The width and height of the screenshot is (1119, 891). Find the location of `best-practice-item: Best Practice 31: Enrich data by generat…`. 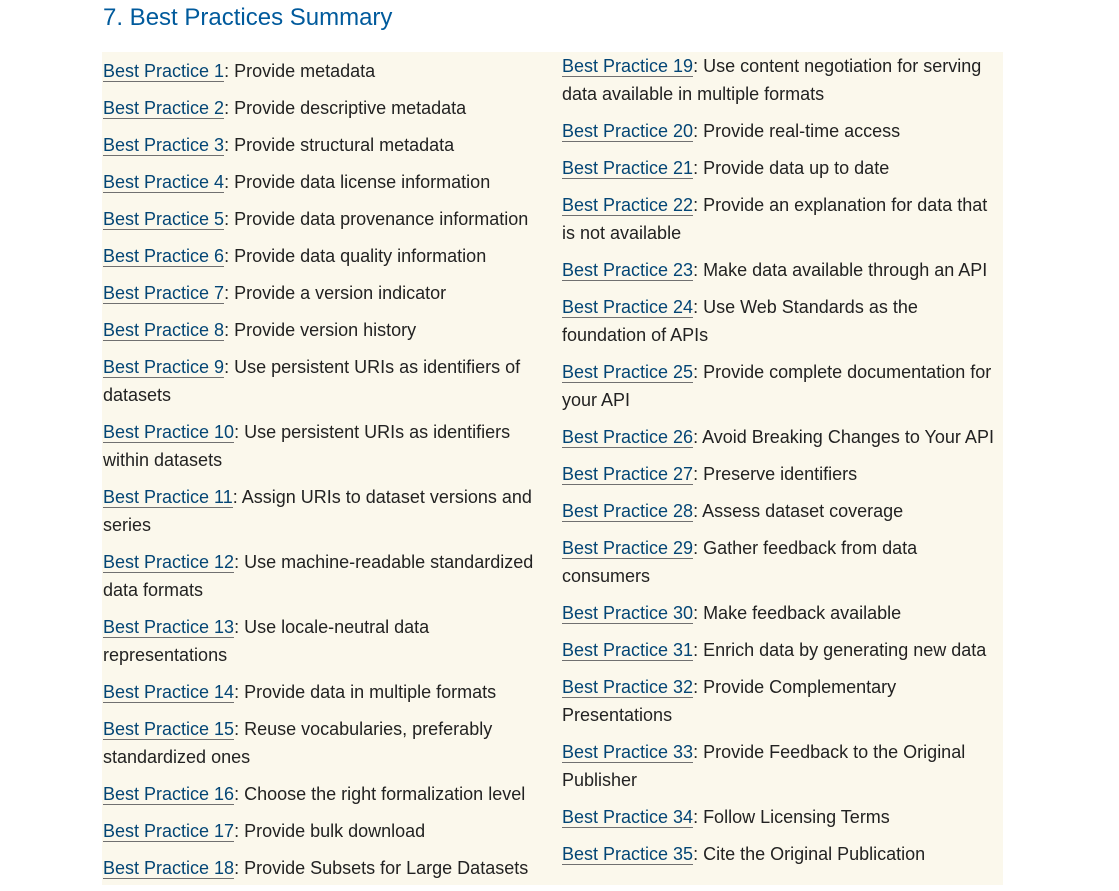

best-practice-item: Best Practice 31: Enrich data by generat… is located at coordinates (782, 650).